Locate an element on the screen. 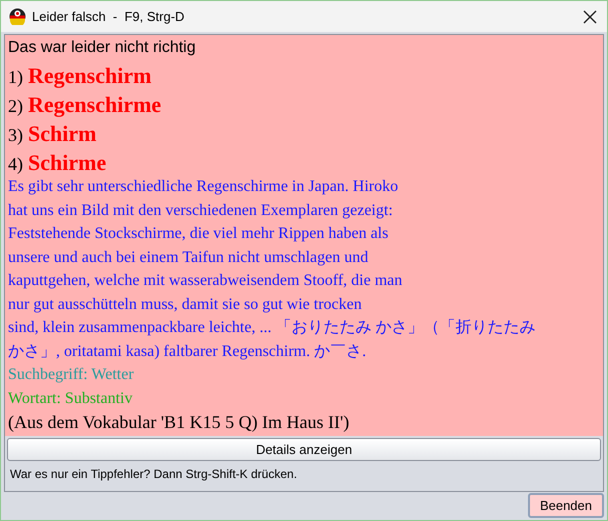 Image resolution: width=608 pixels, height=521 pixels. answer-number: 4) is located at coordinates (15, 164).